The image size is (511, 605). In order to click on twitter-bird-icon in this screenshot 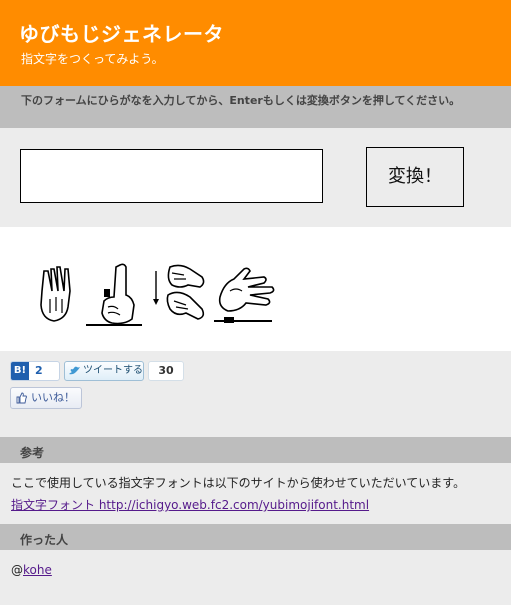, I will do `click(74, 370)`.